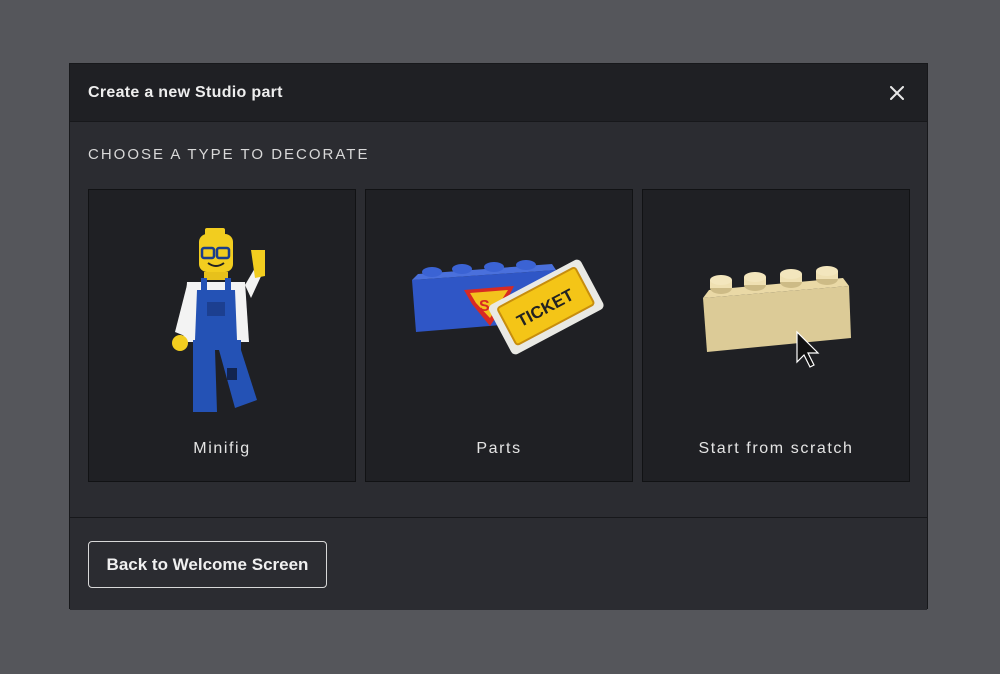 Image resolution: width=1000 pixels, height=674 pixels. Describe the element at coordinates (508, 307) in the screenshot. I see `decorated-parts-icon: S TICKET` at that location.